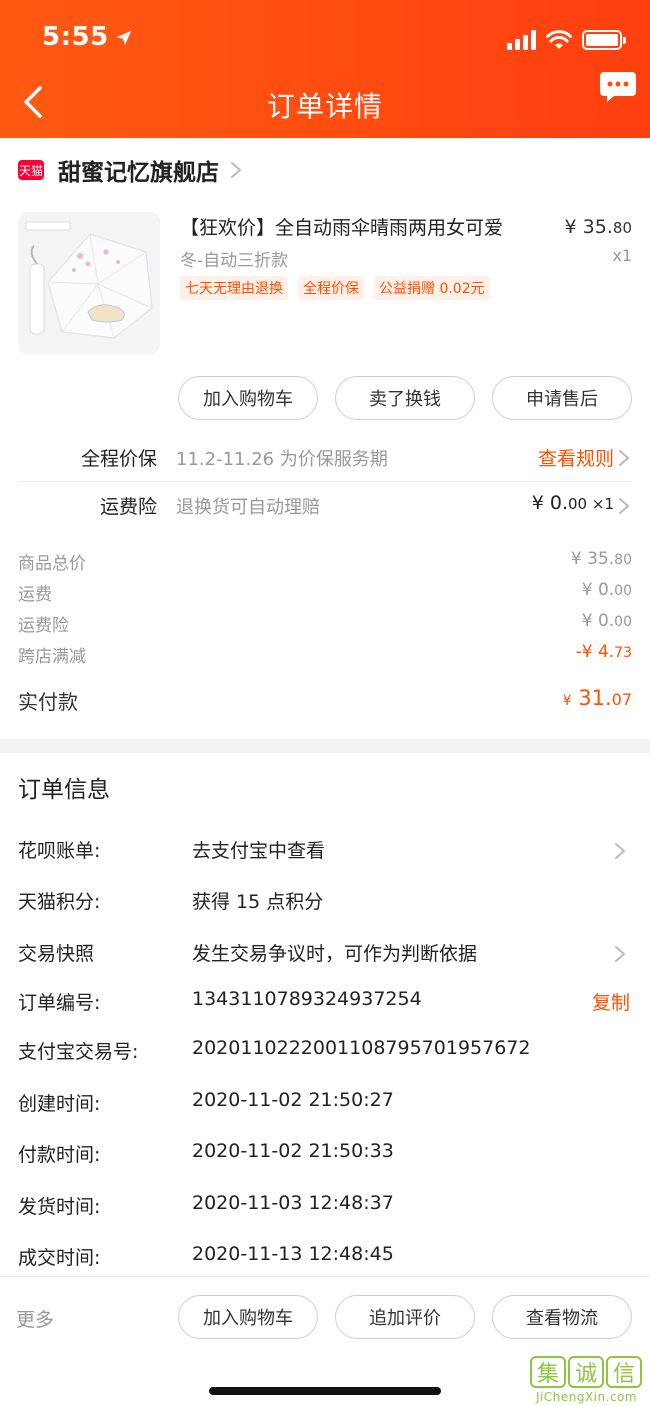 The width and height of the screenshot is (650, 1406). I want to click on info-label: 订单编号:, so click(59, 1003).